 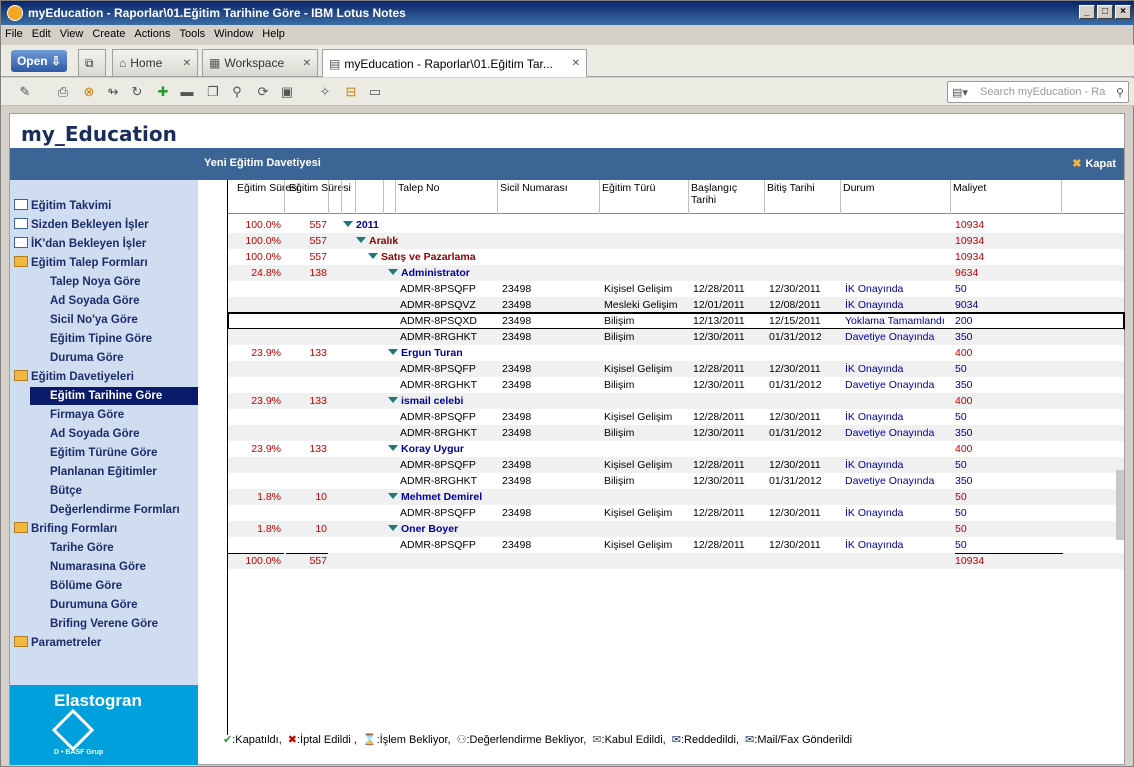 What do you see at coordinates (65, 529) in the screenshot?
I see `sidebar-item: Brifing Formları` at bounding box center [65, 529].